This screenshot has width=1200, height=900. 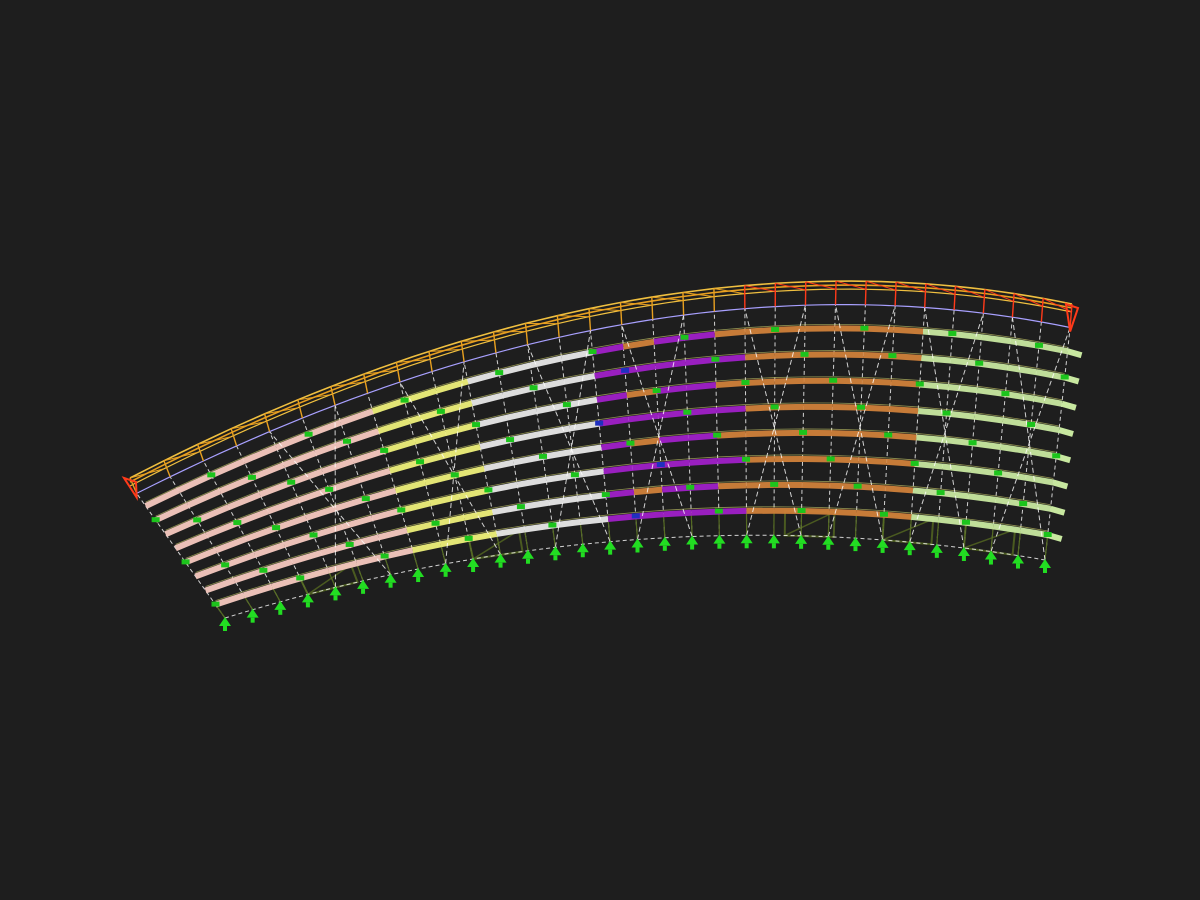 I want to click on roof-web, so click(x=895, y=294).